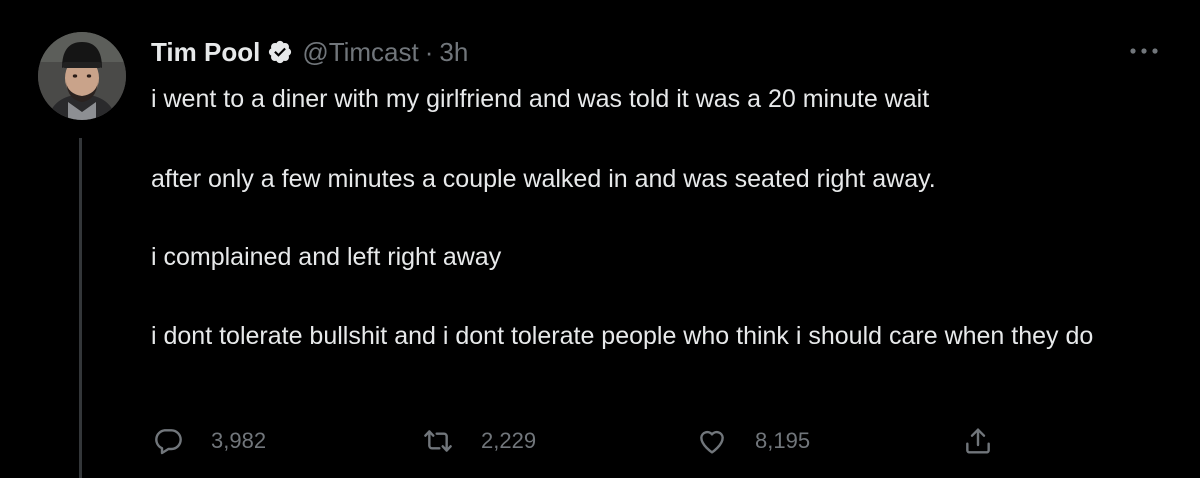 This screenshot has height=478, width=1200. What do you see at coordinates (509, 440) in the screenshot?
I see `retweet-count: 2,229` at bounding box center [509, 440].